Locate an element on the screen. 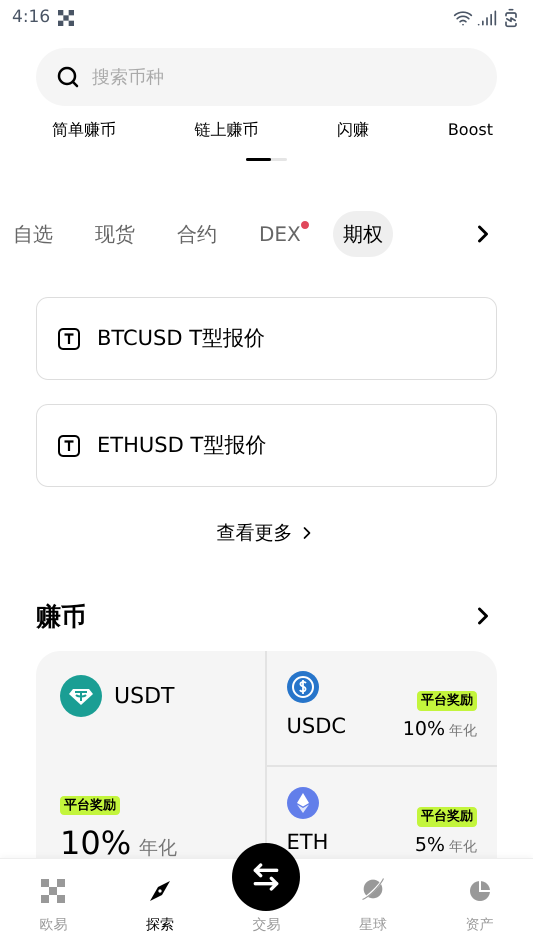 This screenshot has width=533, height=948. quick-link: Boost is located at coordinates (470, 130).